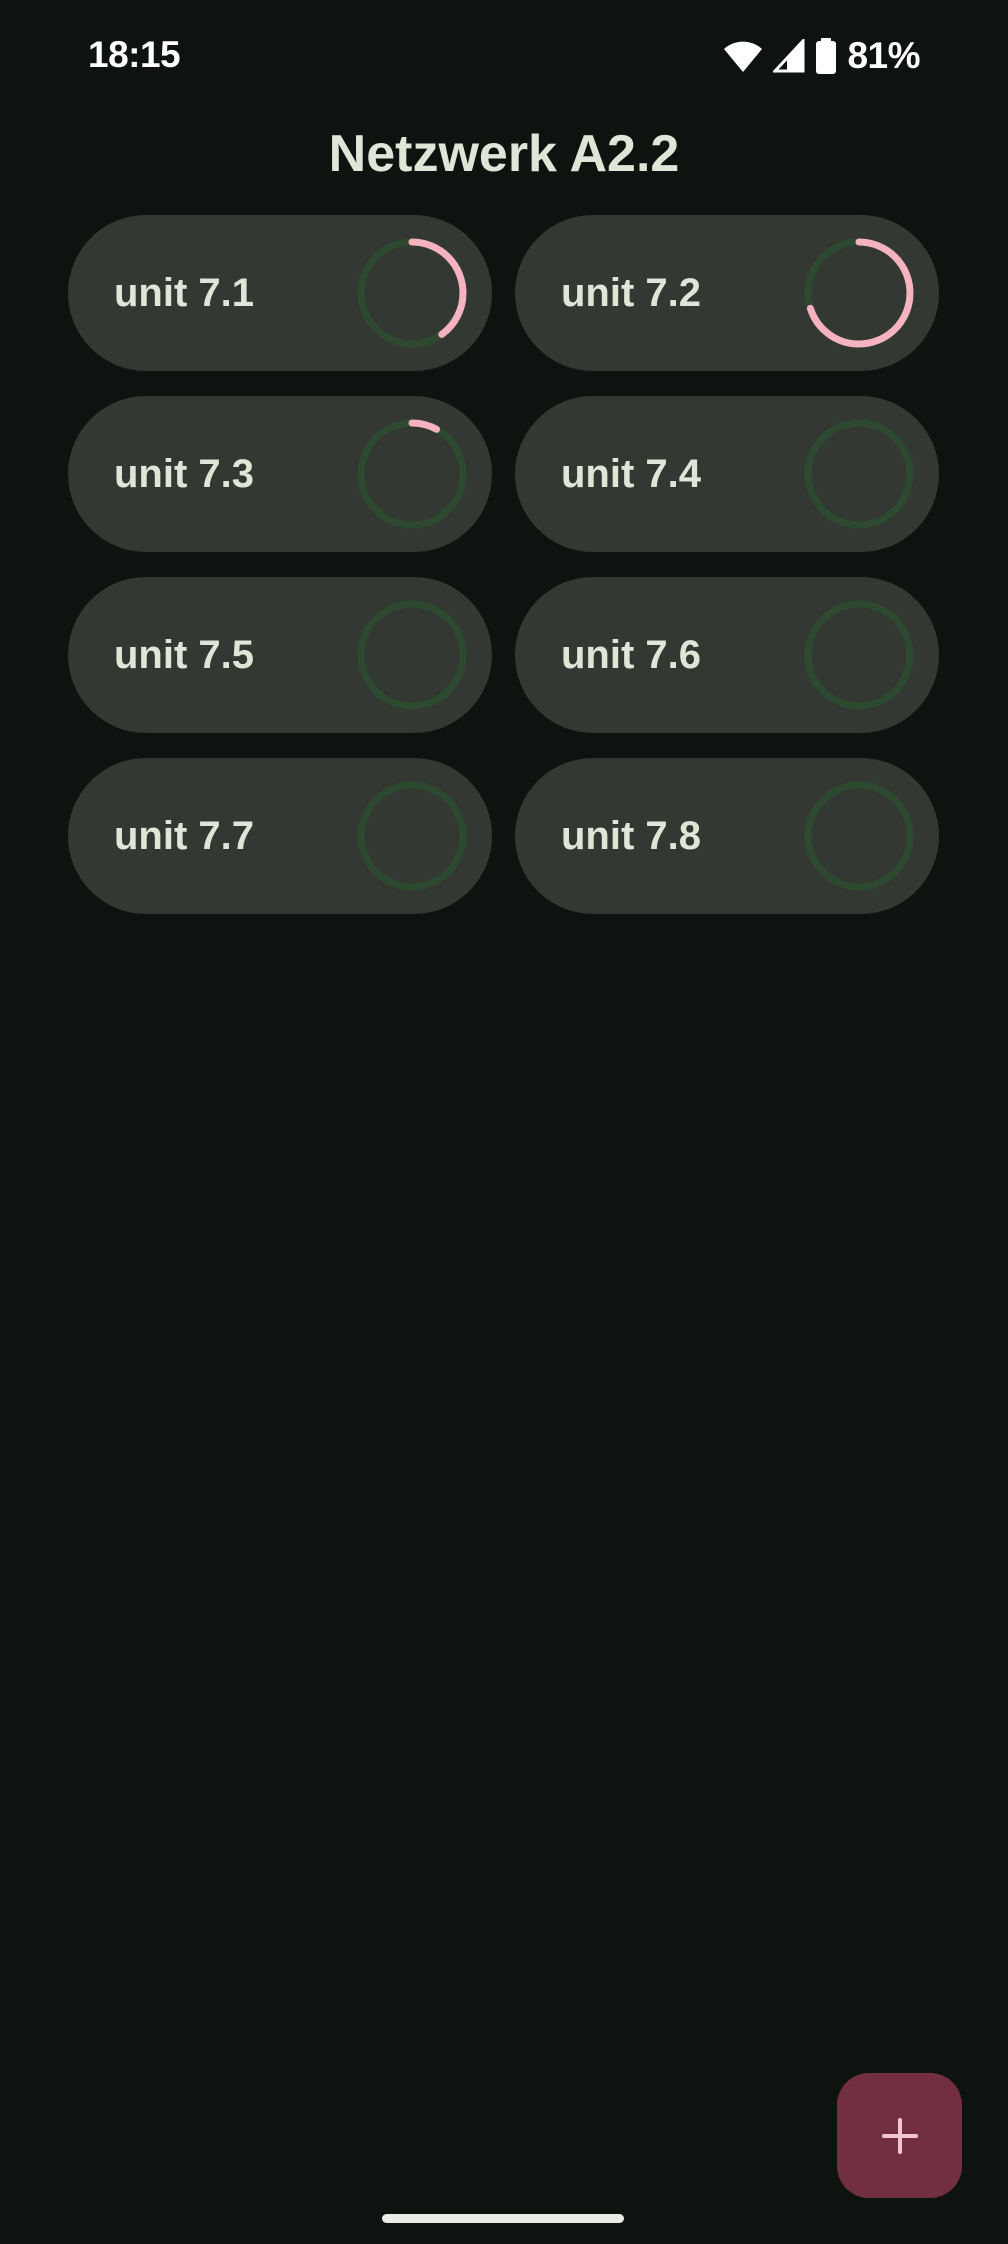 This screenshot has width=1008, height=2244. I want to click on unit-card: unit 7.6, so click(727, 655).